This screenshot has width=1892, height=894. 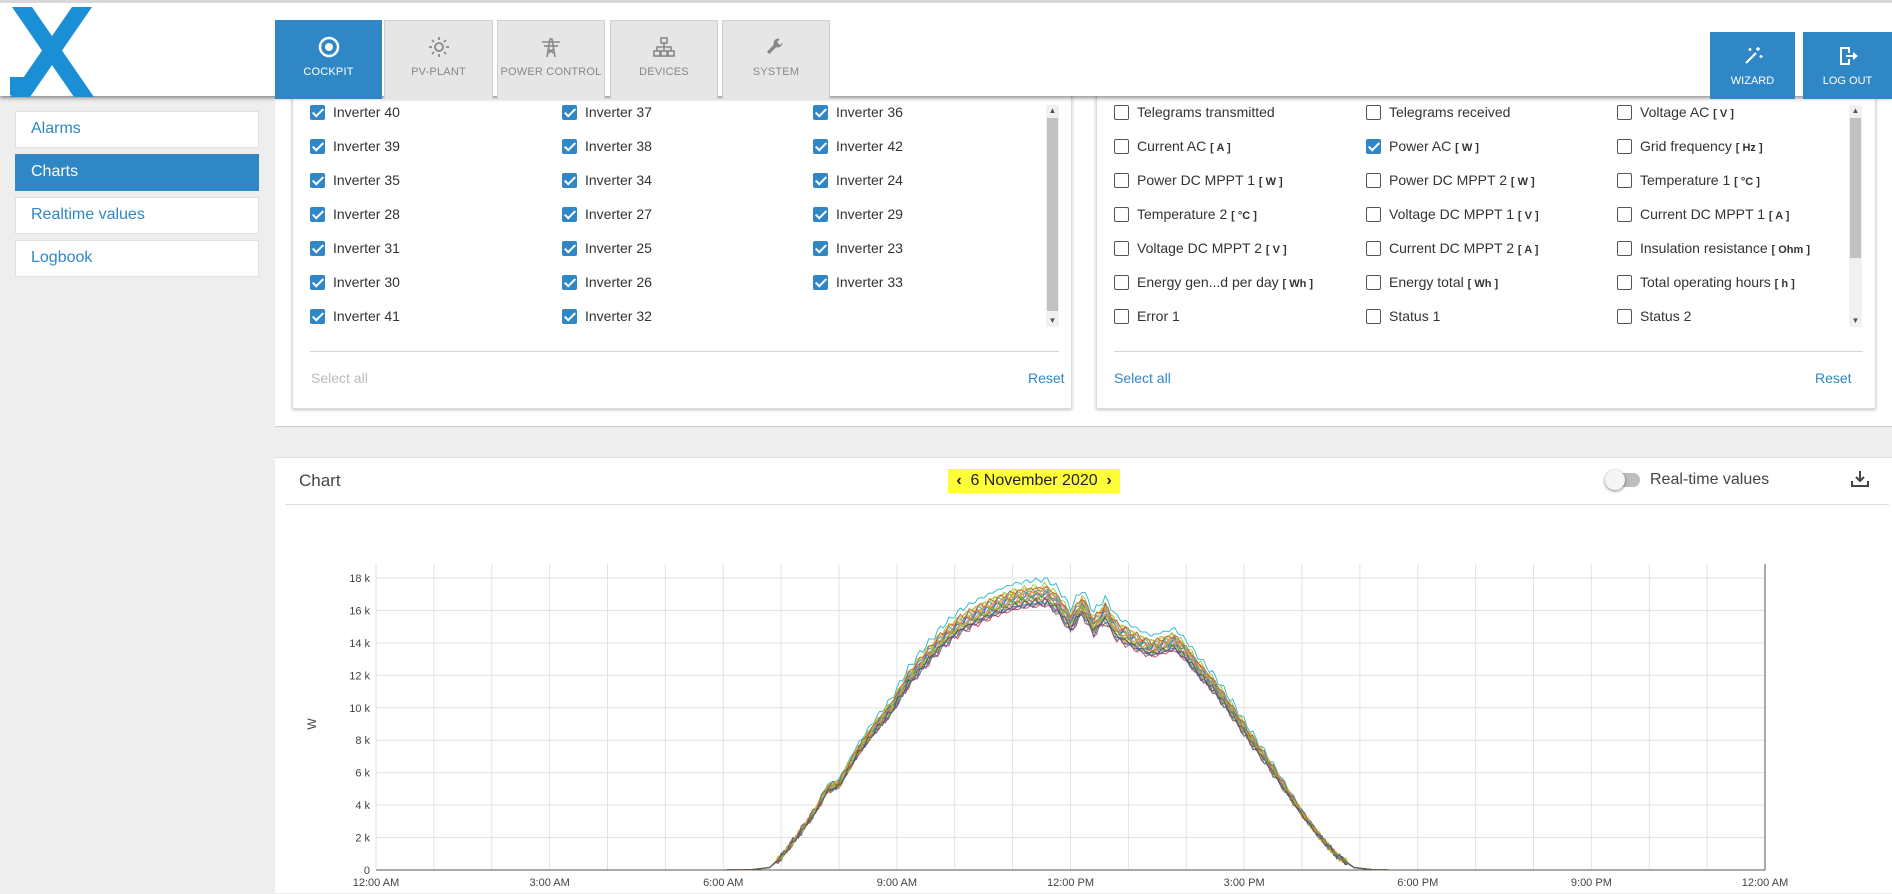 I want to click on inverter-checkbox-item: Inverter 41, so click(x=355, y=316).